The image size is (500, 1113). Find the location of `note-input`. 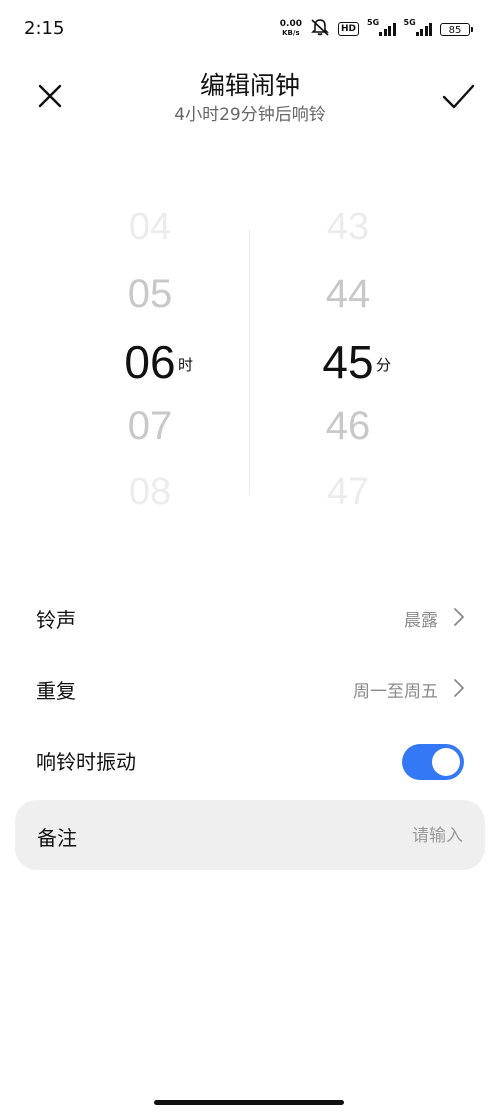

note-input is located at coordinates (363, 836).